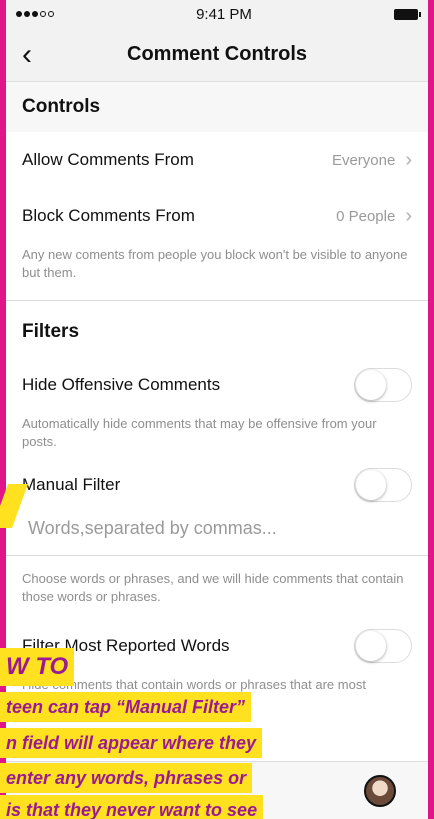 Image resolution: width=434 pixels, height=819 pixels. What do you see at coordinates (35, 14) in the screenshot?
I see `signal-icon` at bounding box center [35, 14].